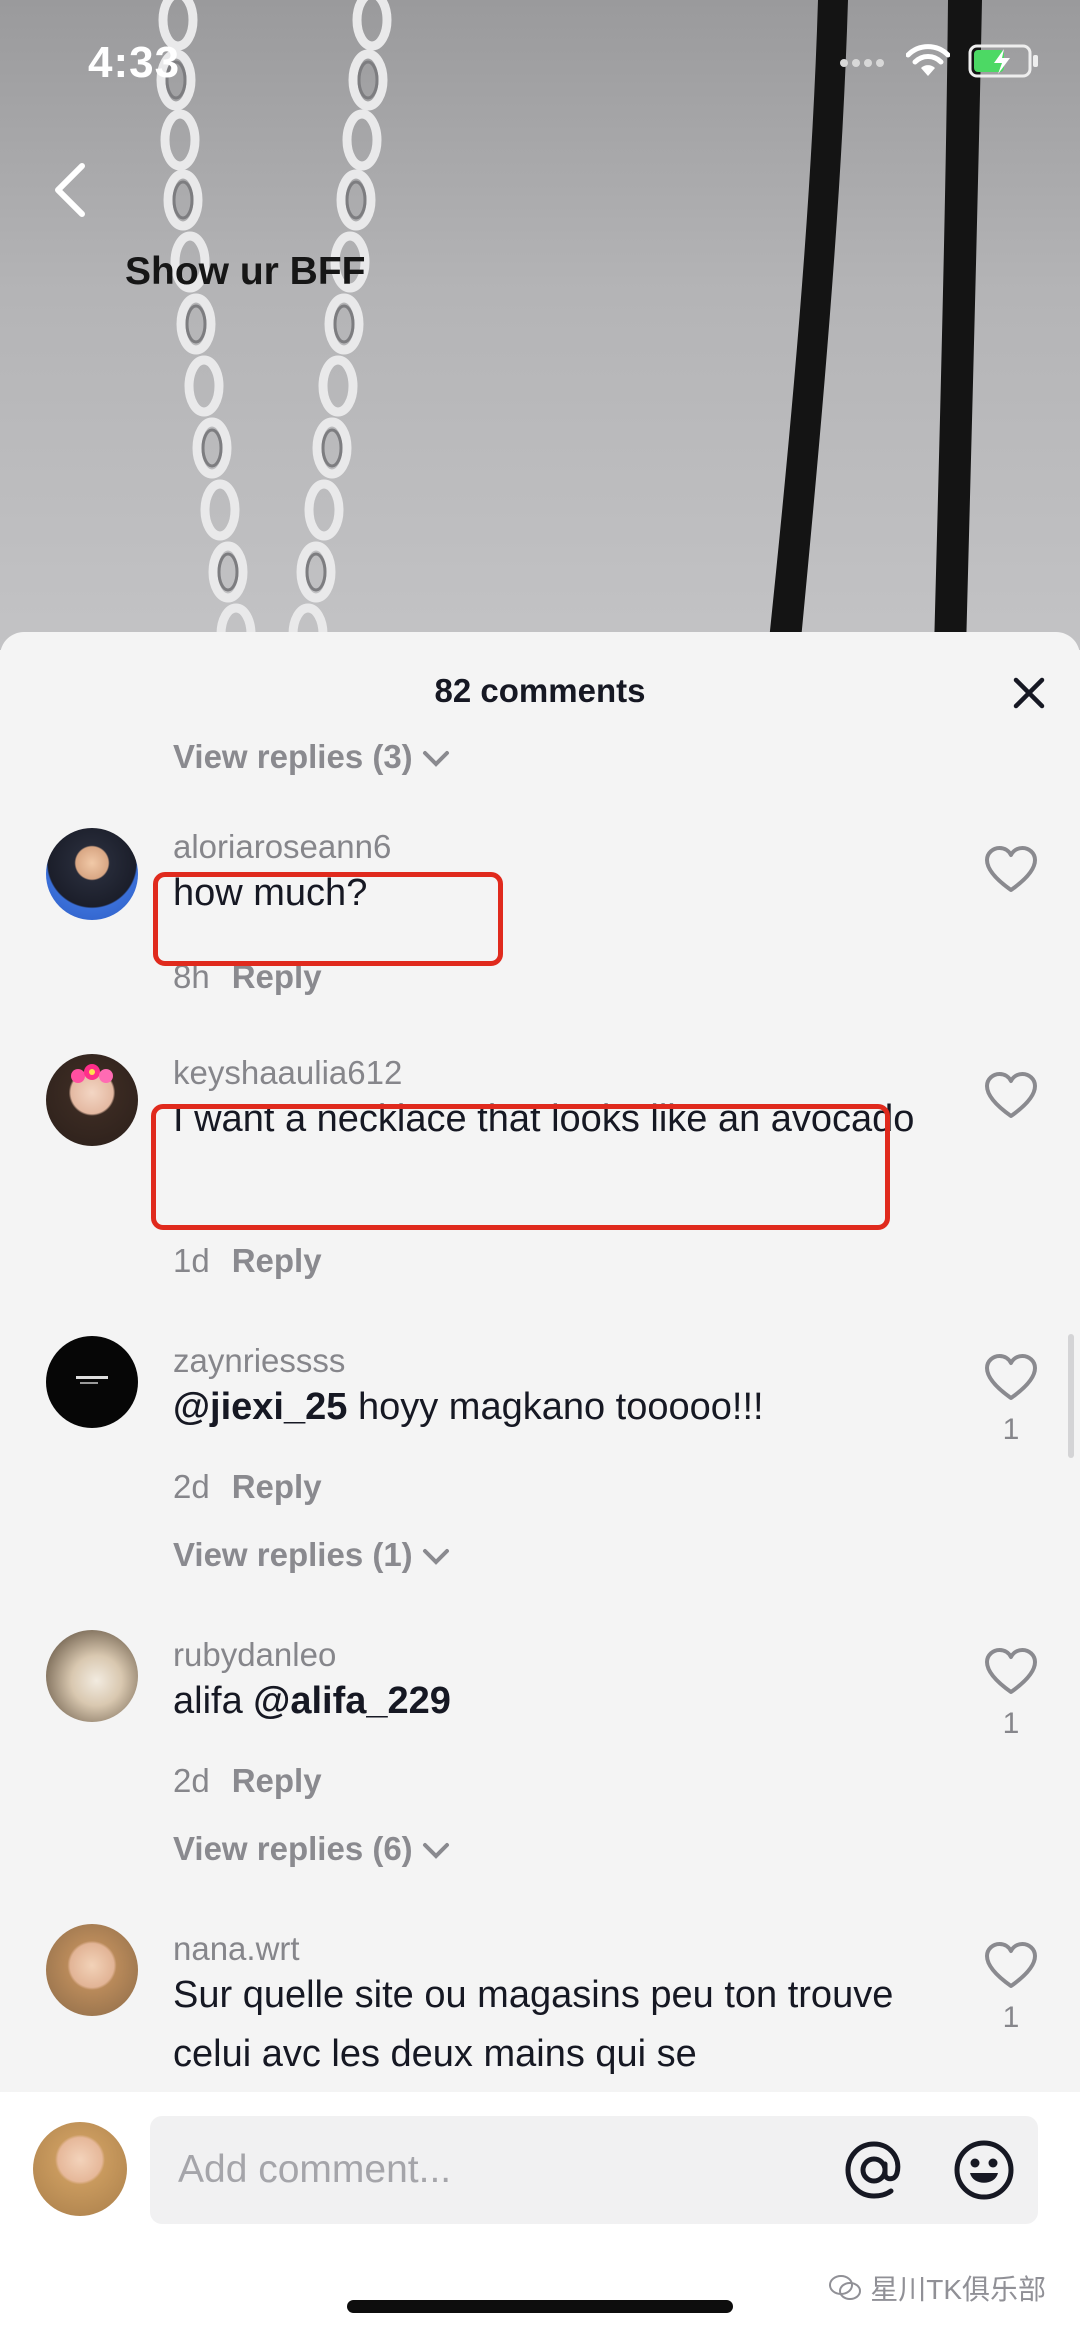  What do you see at coordinates (254, 1655) in the screenshot?
I see `comment-username: rubydanleo` at bounding box center [254, 1655].